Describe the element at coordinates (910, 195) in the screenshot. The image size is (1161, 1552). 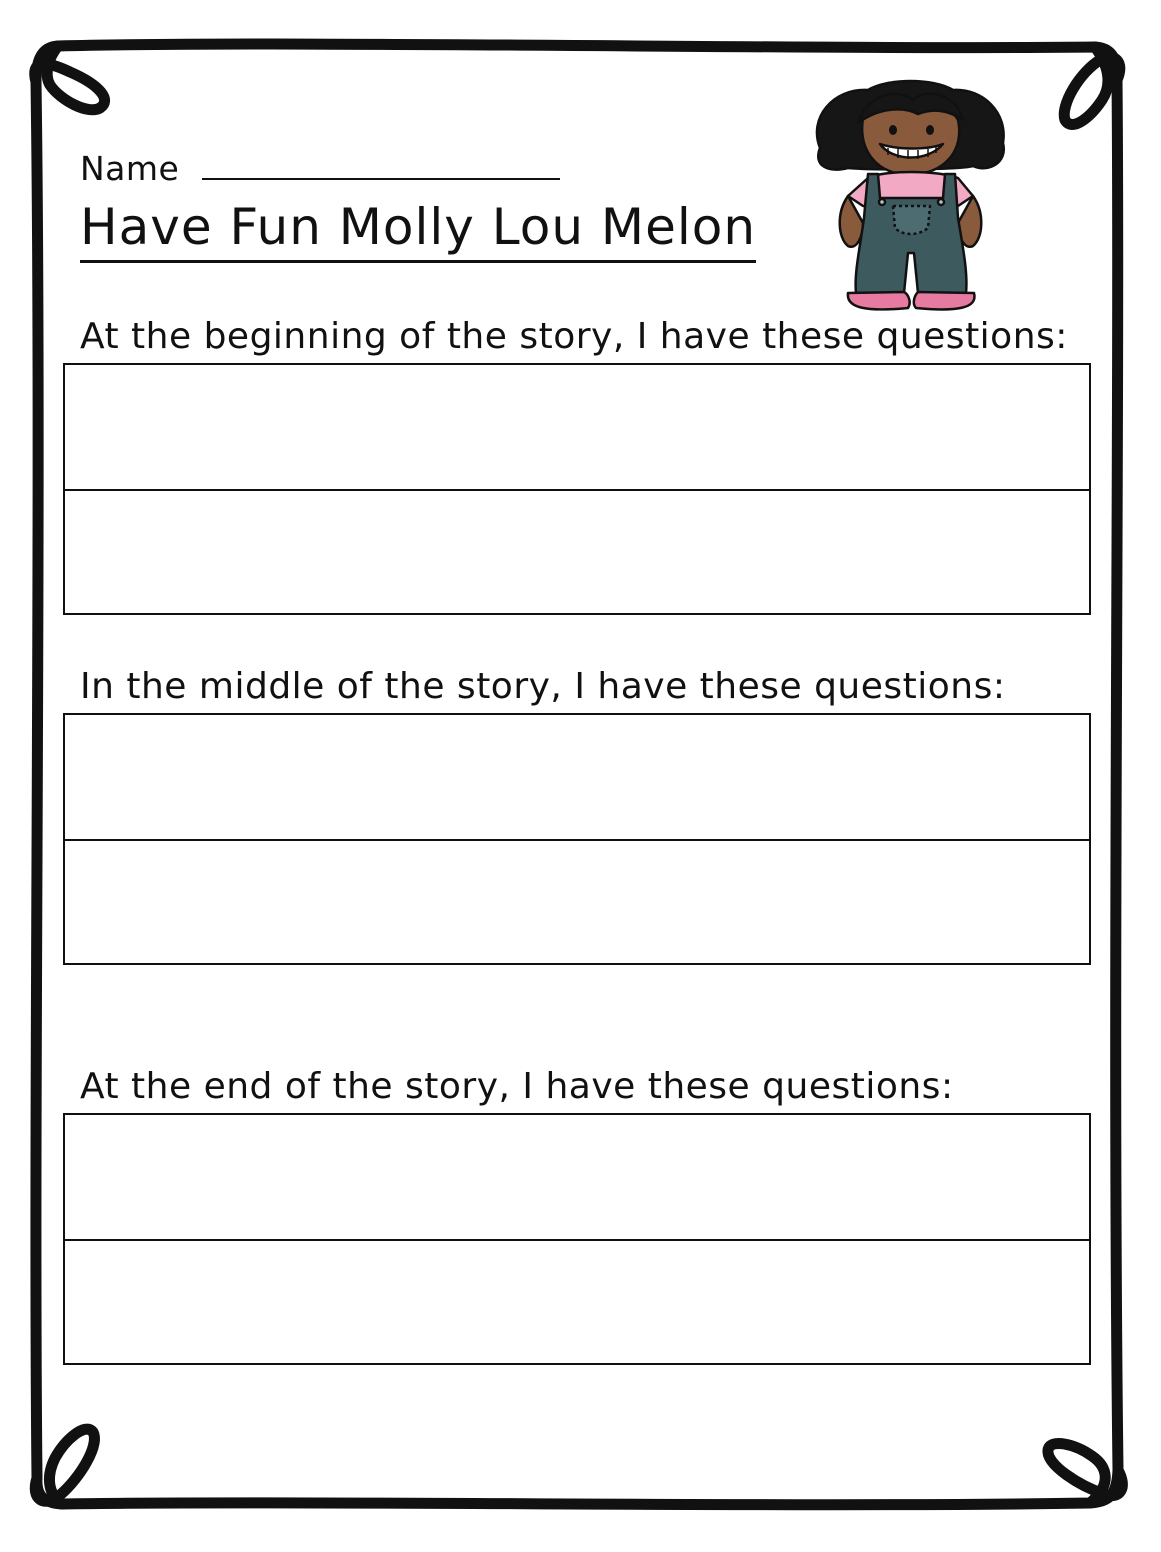
I see `girl-in-overalls-icon` at that location.